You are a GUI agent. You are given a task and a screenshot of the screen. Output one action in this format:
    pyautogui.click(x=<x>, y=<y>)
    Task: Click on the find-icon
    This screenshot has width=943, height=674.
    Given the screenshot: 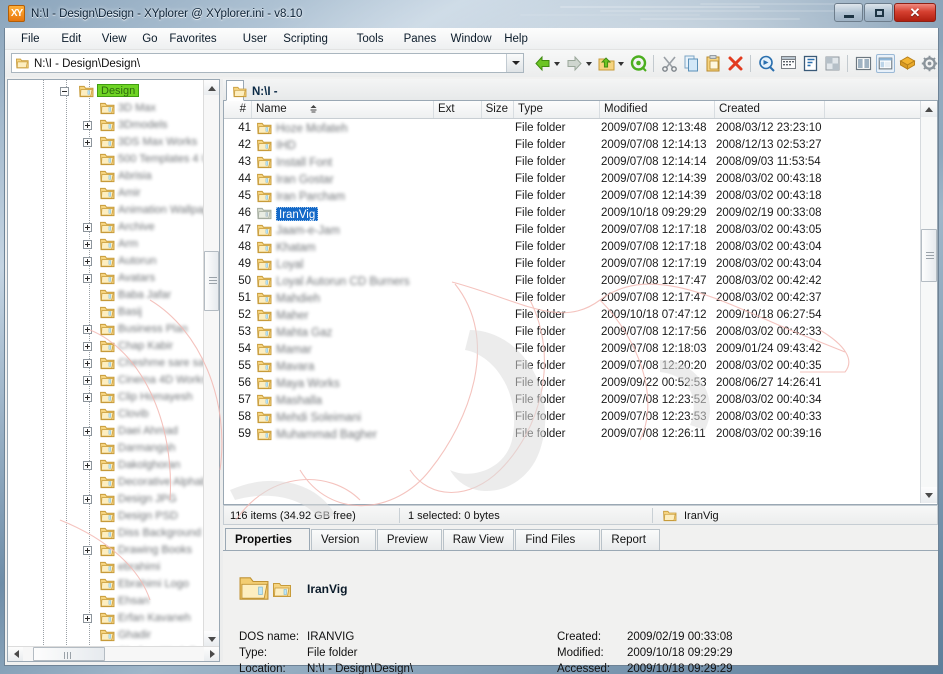 What is the action you would take?
    pyautogui.click(x=766, y=63)
    